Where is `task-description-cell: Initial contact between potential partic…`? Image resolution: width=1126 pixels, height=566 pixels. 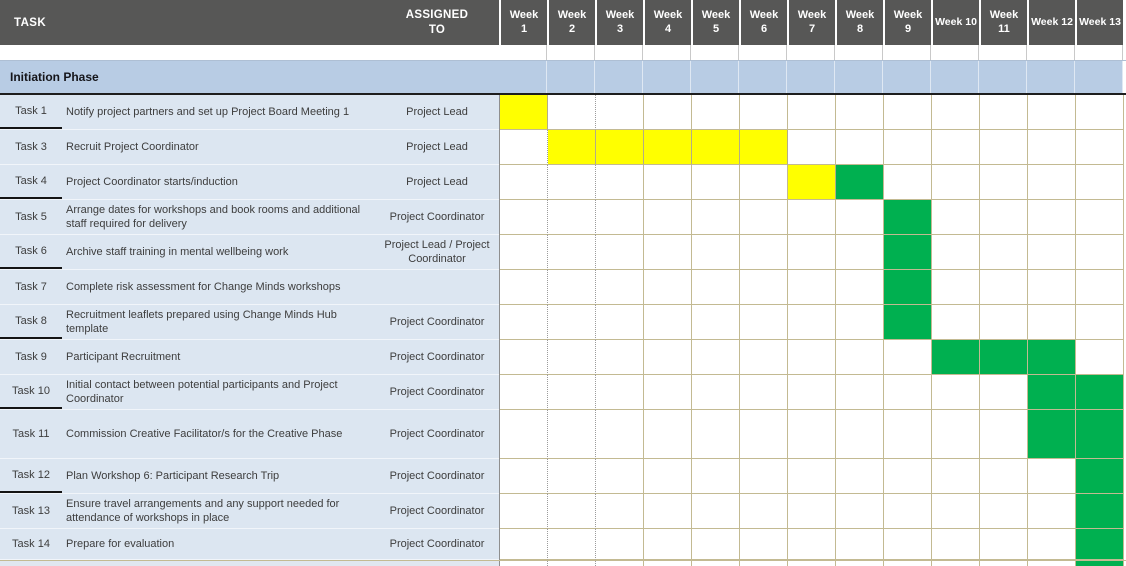
task-description-cell: Initial contact between potential partic… is located at coordinates (218, 392).